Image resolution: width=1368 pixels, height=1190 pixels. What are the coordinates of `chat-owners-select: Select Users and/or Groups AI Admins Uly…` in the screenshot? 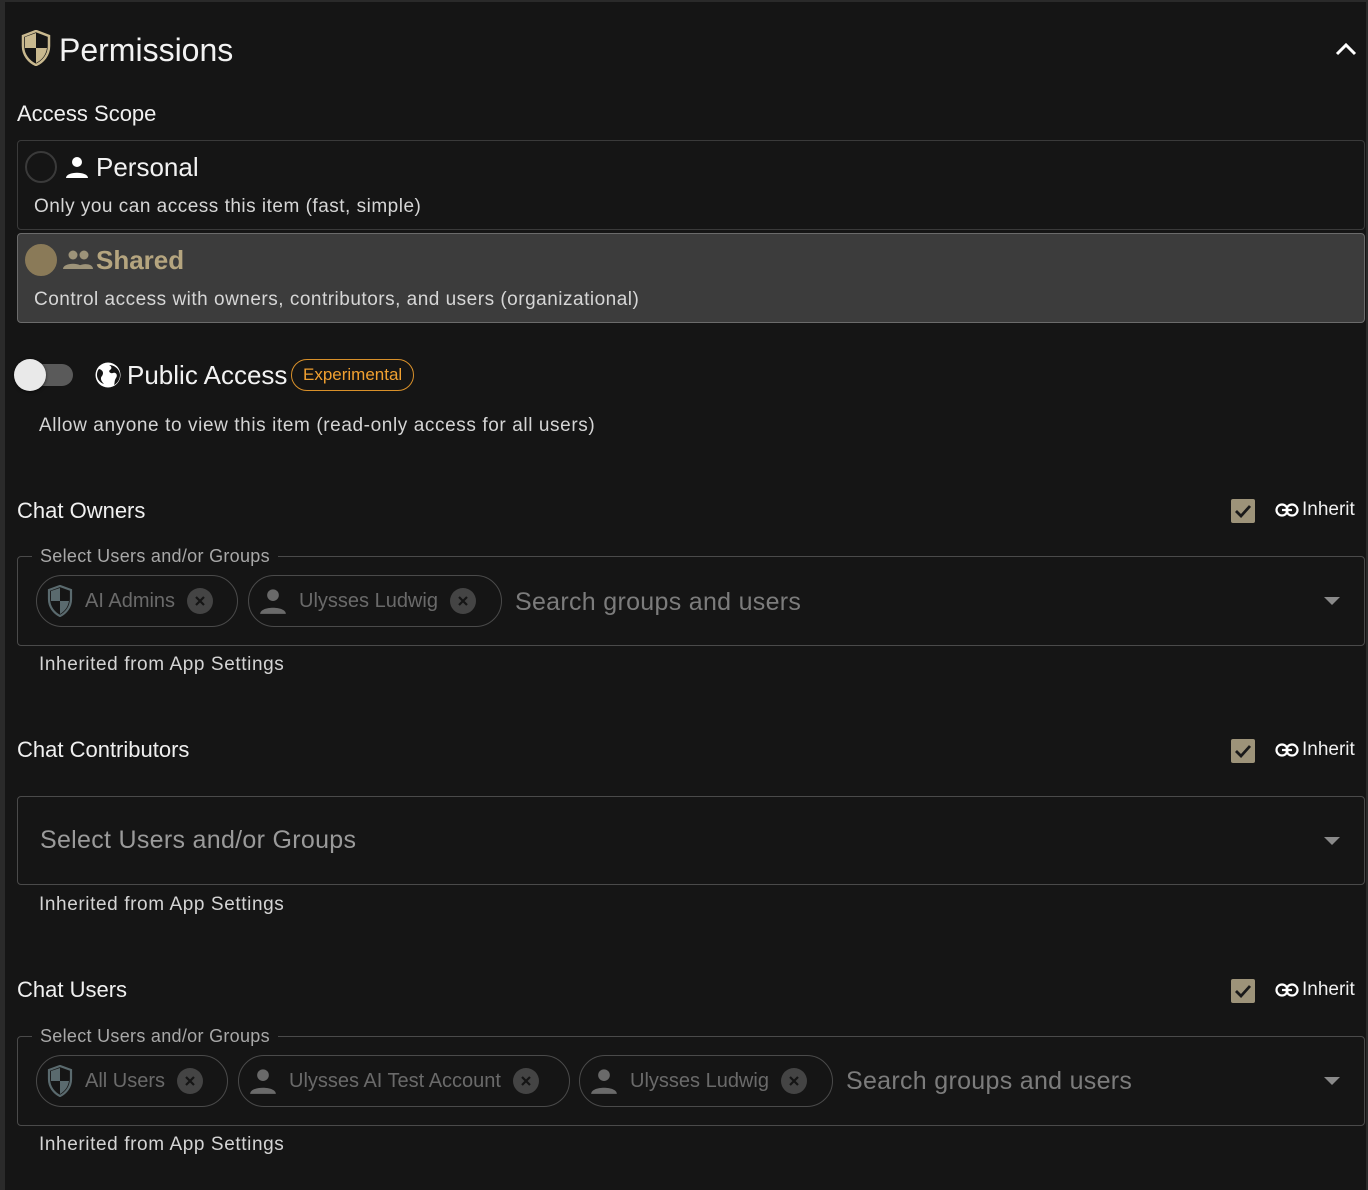 It's located at (691, 595).